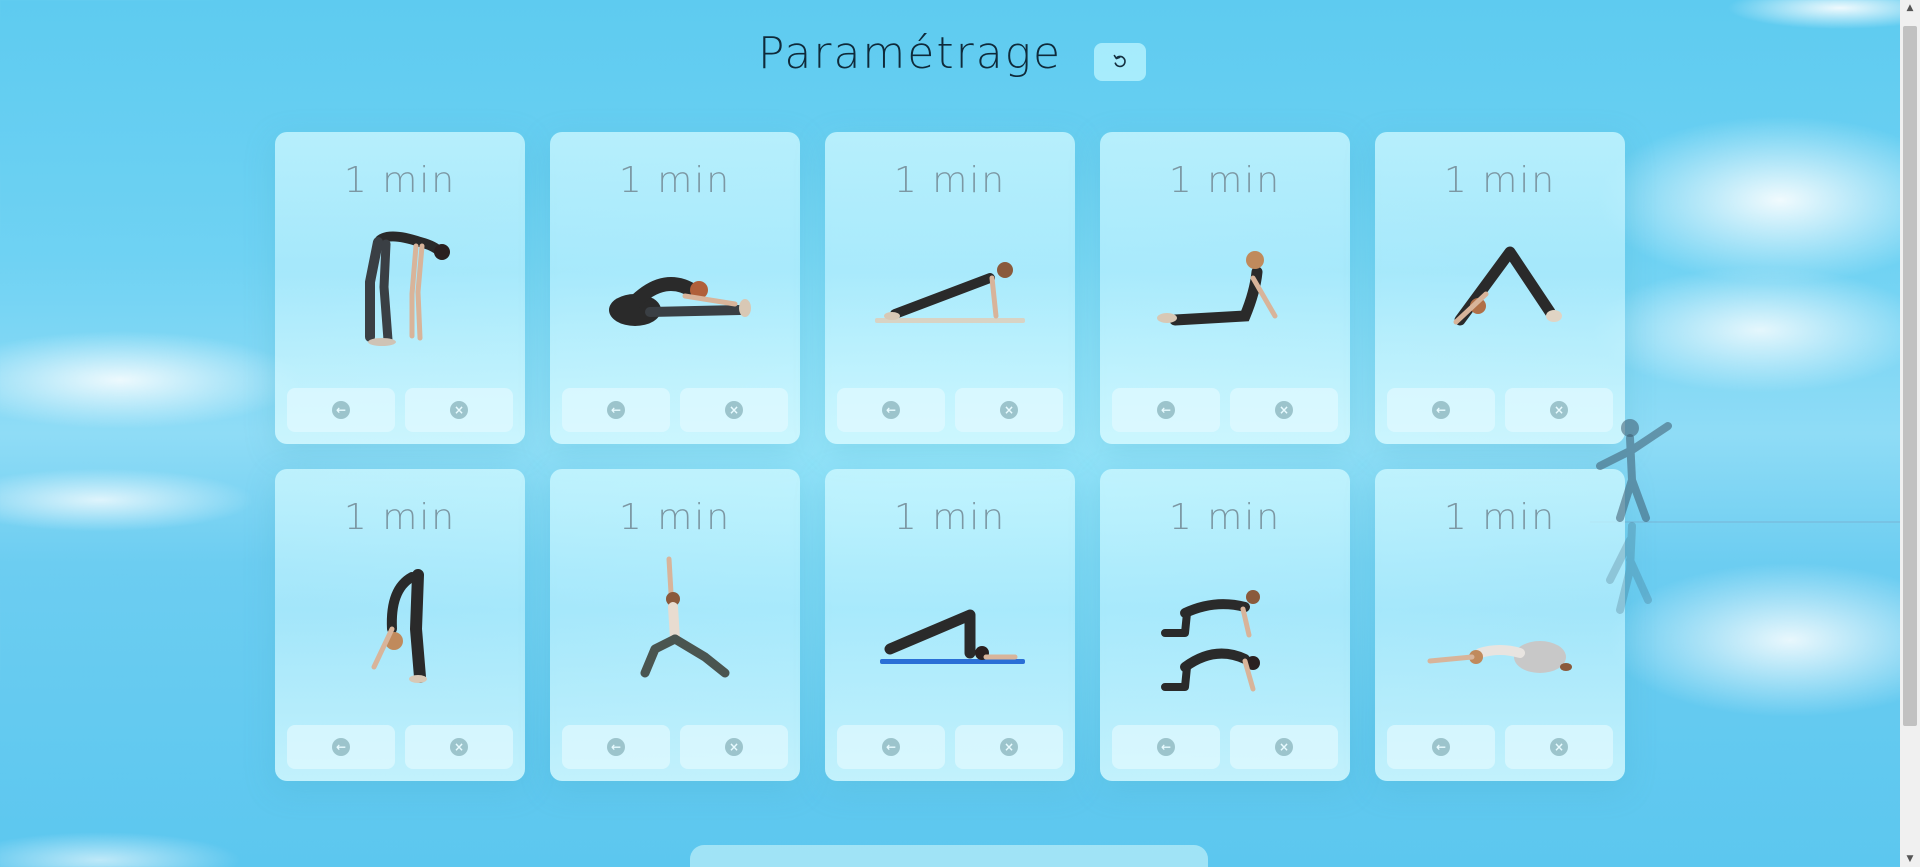  Describe the element at coordinates (1910, 8) in the screenshot. I see `scroll-up-arrow: ▲` at that location.